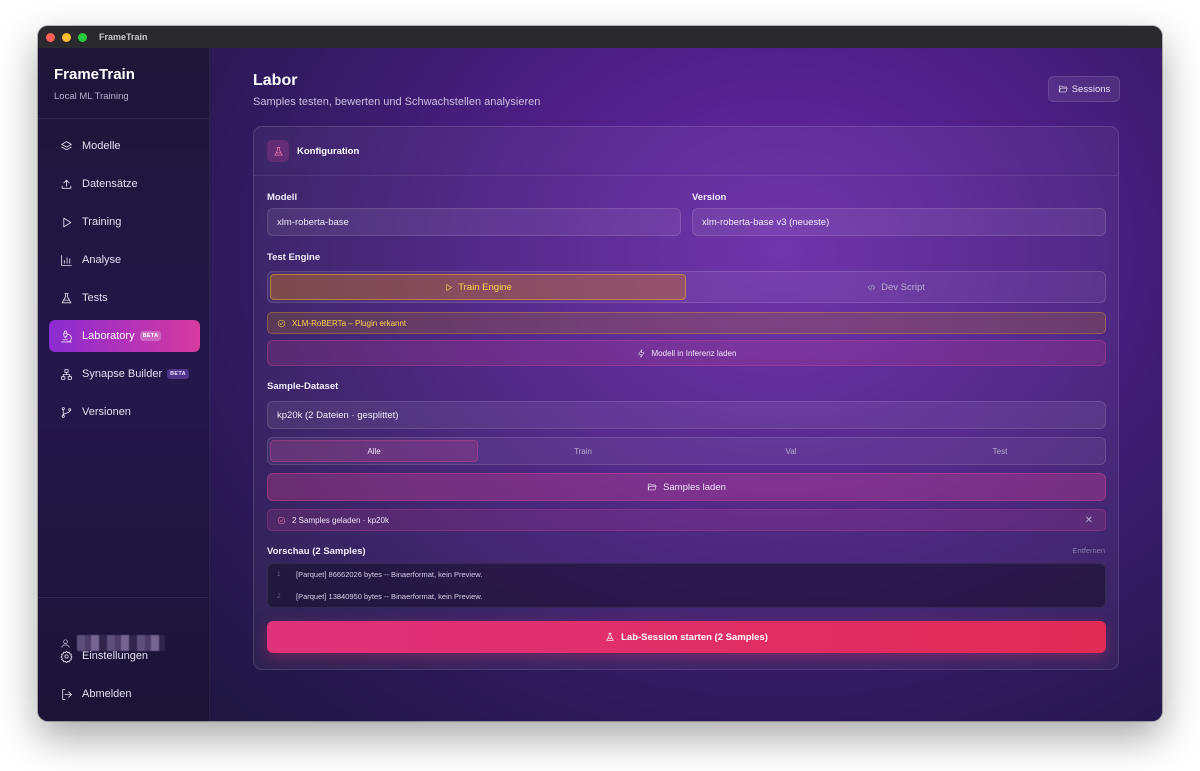  What do you see at coordinates (328, 151) in the screenshot?
I see `config-title: Konfiguration` at bounding box center [328, 151].